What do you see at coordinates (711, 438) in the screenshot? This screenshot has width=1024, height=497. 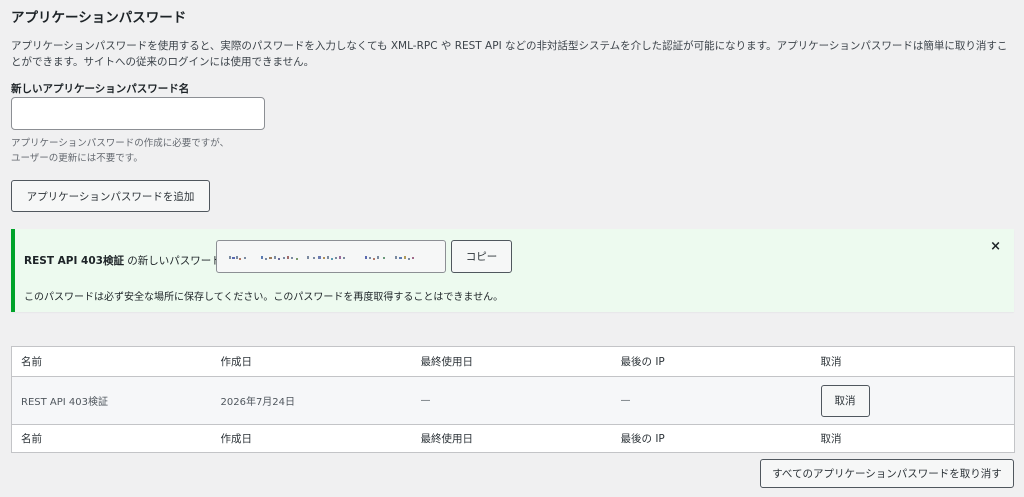 I see `col-footer-last-ip: 最後の IP` at bounding box center [711, 438].